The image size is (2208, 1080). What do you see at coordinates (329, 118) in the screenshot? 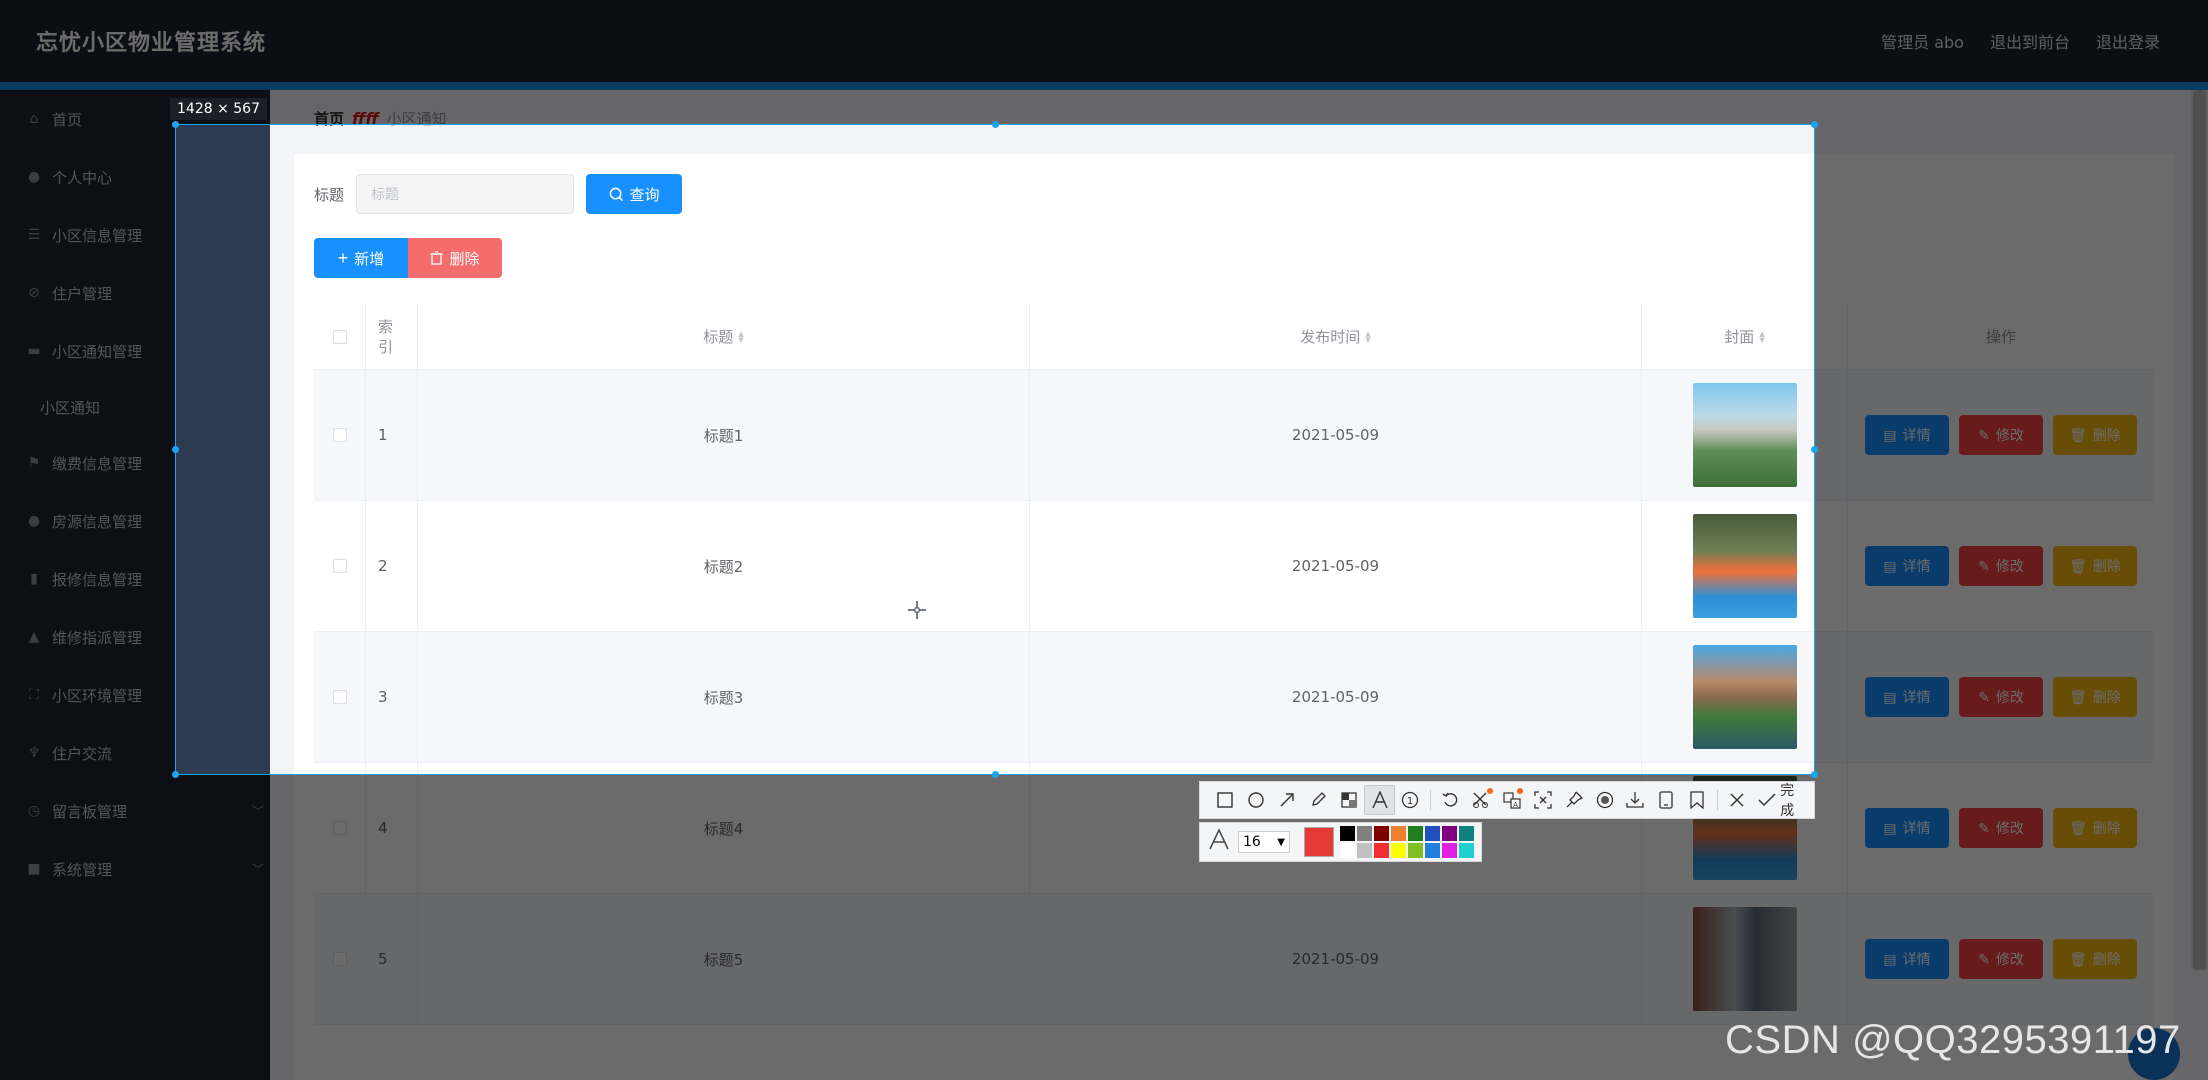
I see `breadcrumb-home: 首页` at bounding box center [329, 118].